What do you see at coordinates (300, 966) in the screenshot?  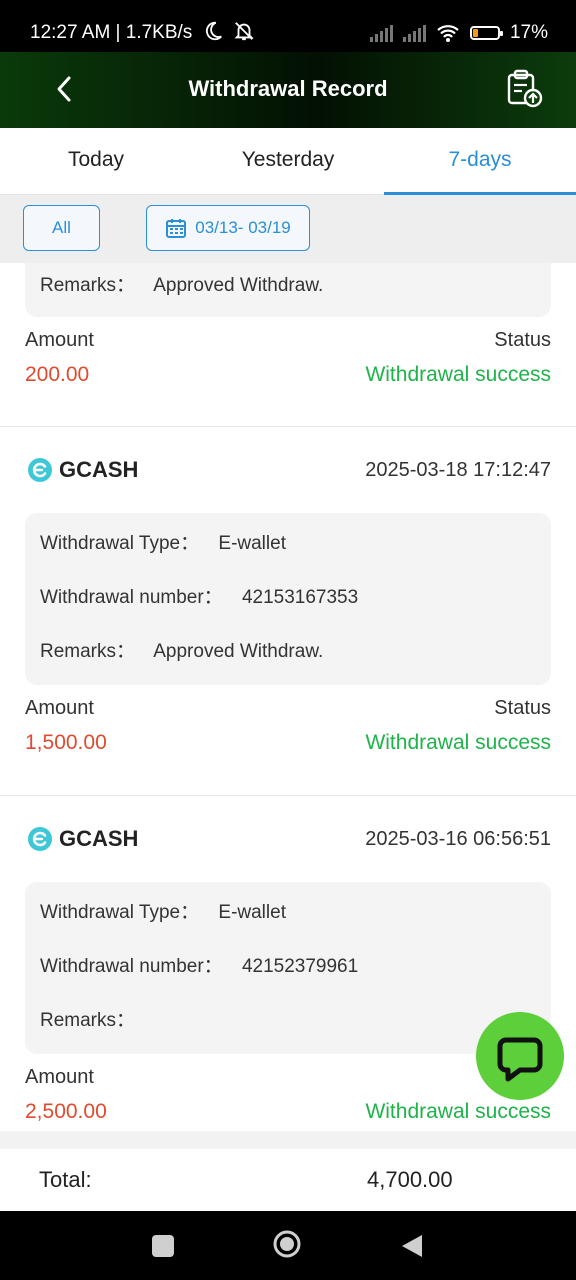 I see `withdrawal-number-value: 42152379961` at bounding box center [300, 966].